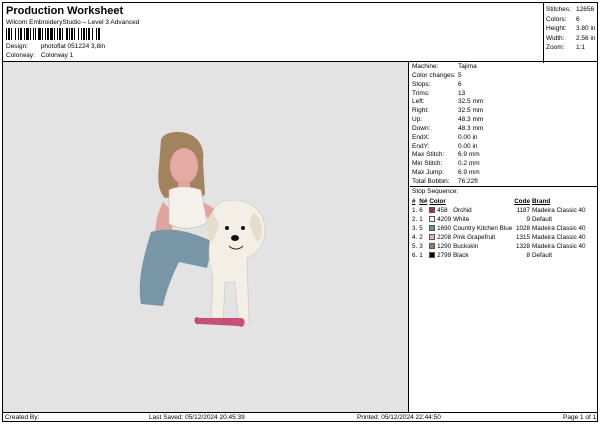 Image resolution: width=600 pixels, height=424 pixels. What do you see at coordinates (425, 66) in the screenshot?
I see `param-label: Machine:` at bounding box center [425, 66].